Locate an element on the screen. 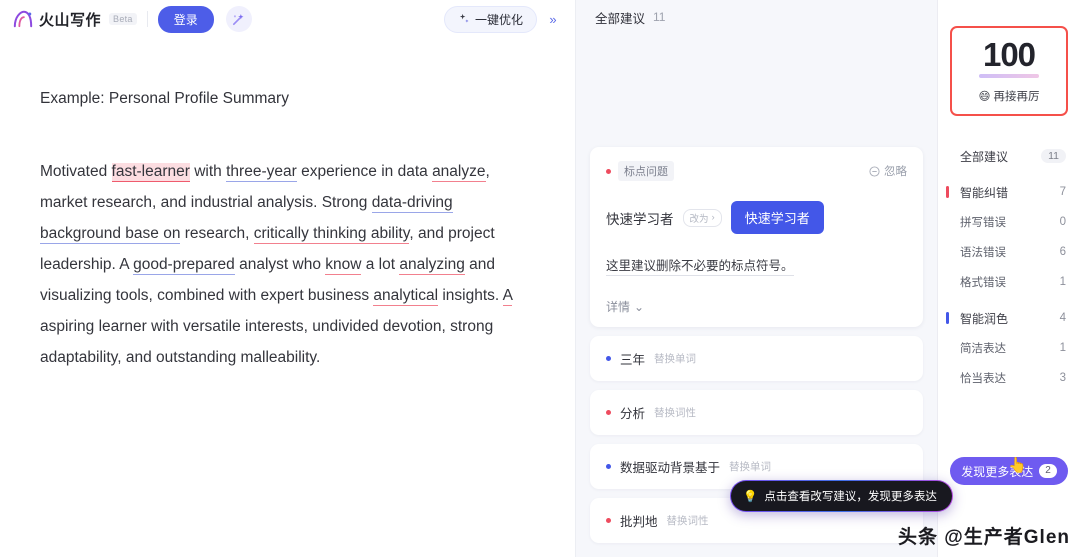  category-row-0: 全部建议 11 is located at coordinates (1009, 156).